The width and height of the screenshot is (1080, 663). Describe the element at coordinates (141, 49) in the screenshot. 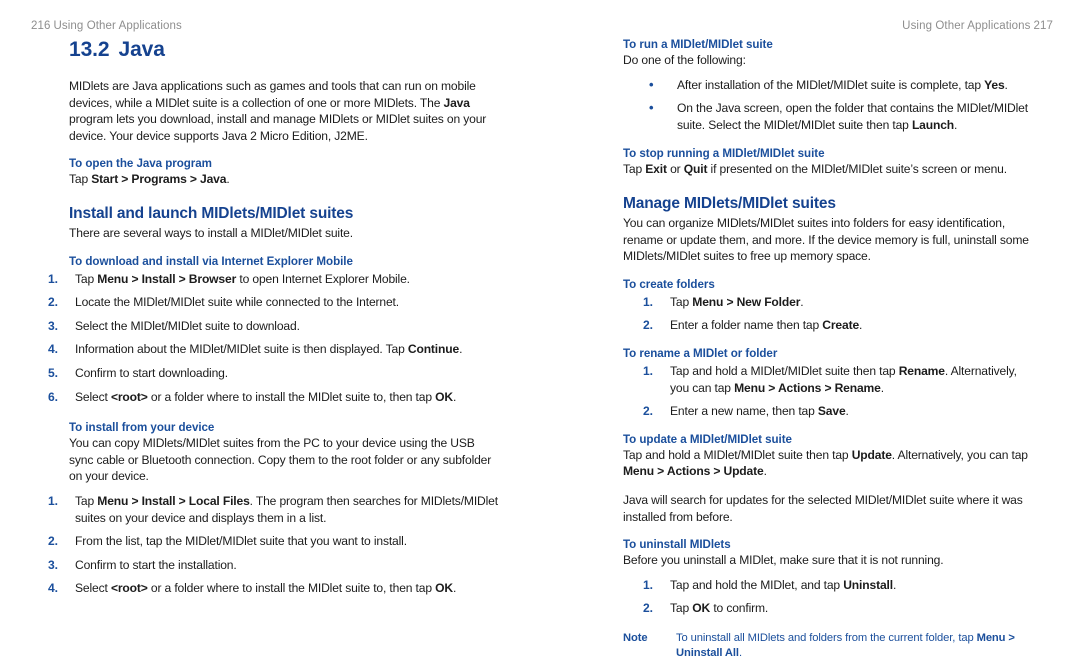

I see `chapter-name: Java` at that location.